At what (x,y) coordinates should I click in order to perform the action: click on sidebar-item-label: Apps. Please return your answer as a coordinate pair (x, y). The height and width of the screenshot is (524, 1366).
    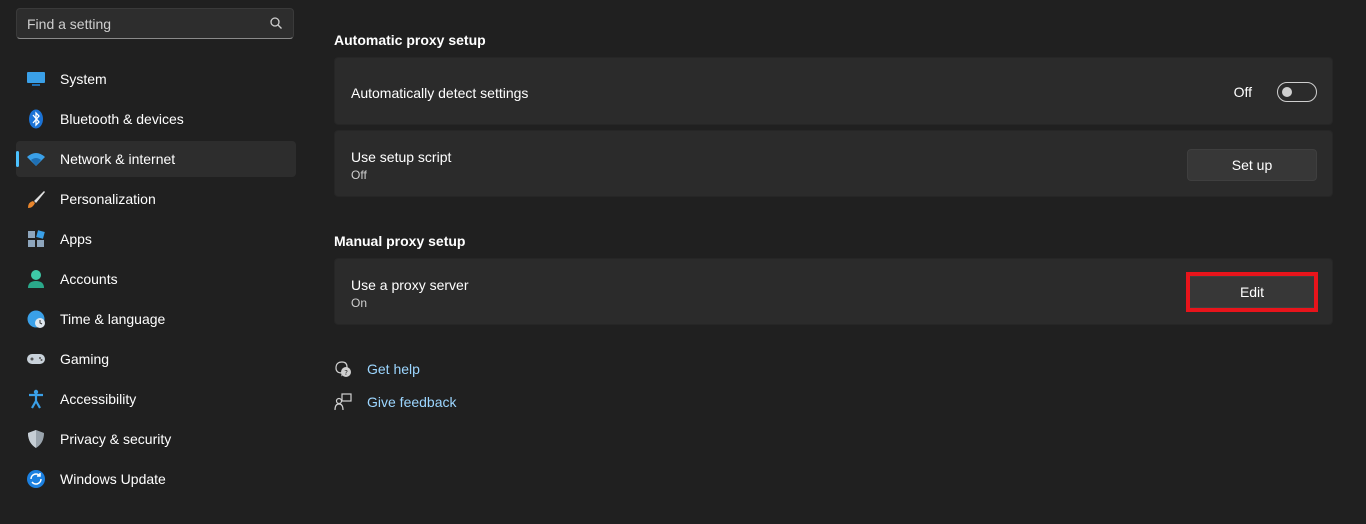
    Looking at the image, I should click on (76, 239).